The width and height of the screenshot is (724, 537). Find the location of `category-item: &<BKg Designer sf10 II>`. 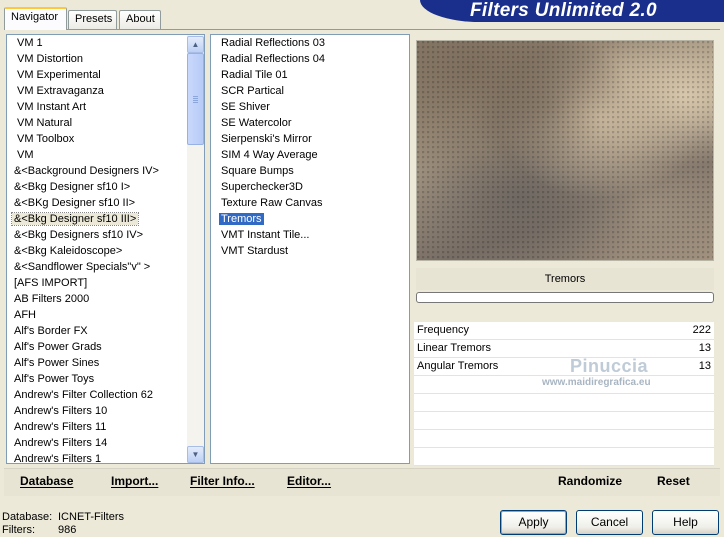

category-item: &<BKg Designer sf10 II> is located at coordinates (105, 203).